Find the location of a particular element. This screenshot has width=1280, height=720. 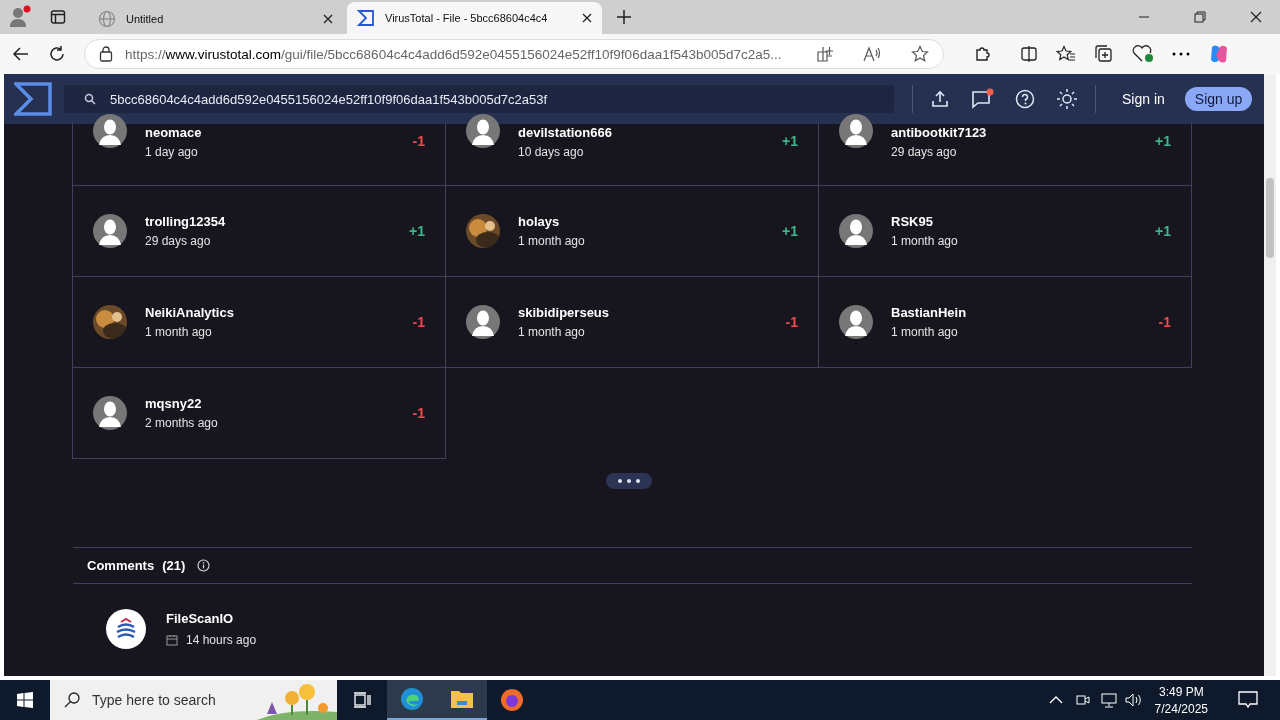

chat-icon is located at coordinates (983, 99).